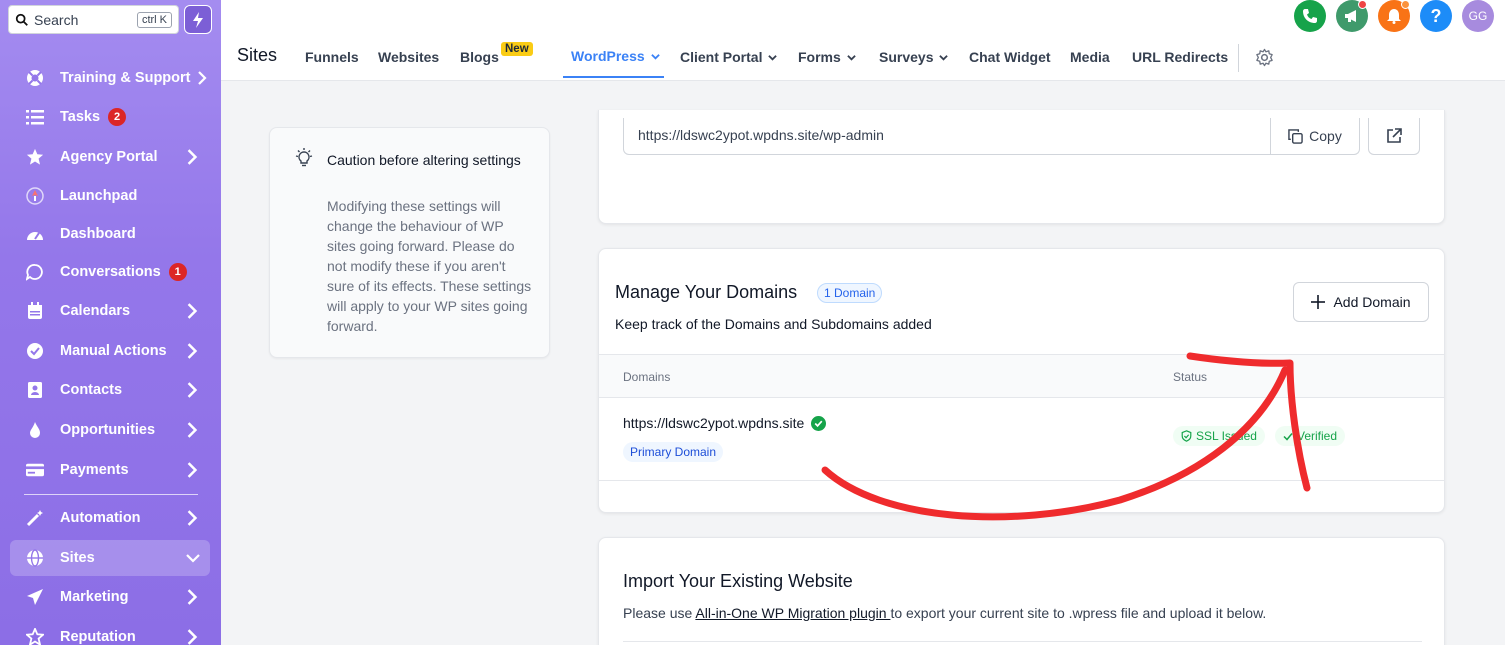 The width and height of the screenshot is (1505, 645). I want to click on sidebar-item-training: Training & Support, so click(110, 78).